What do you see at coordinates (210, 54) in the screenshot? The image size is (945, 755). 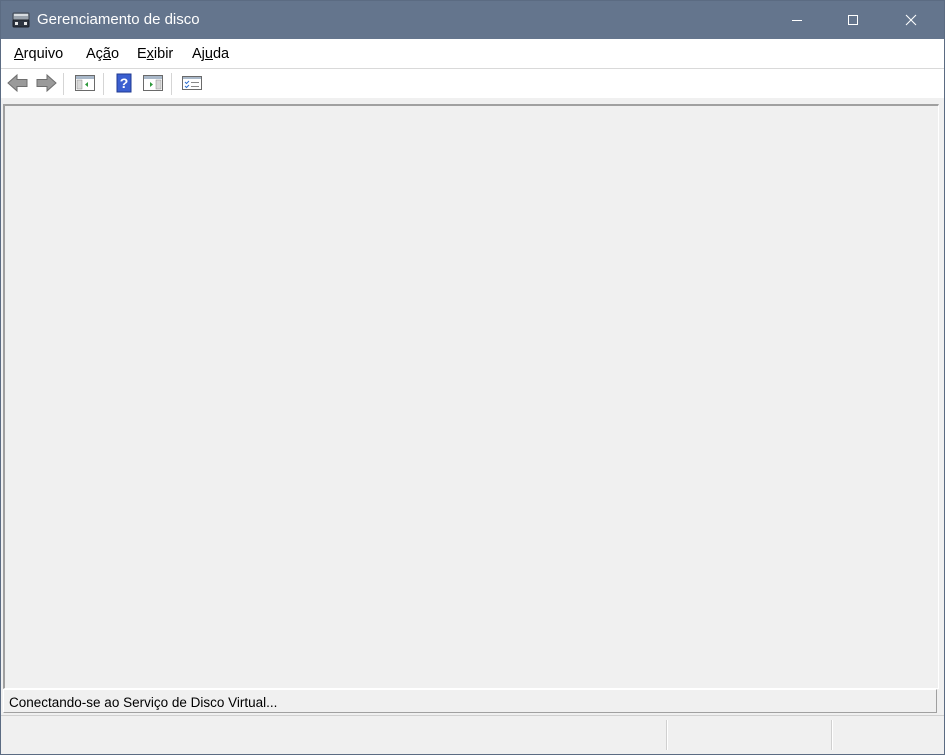 I see `menu-ajuda: Ajuda` at bounding box center [210, 54].